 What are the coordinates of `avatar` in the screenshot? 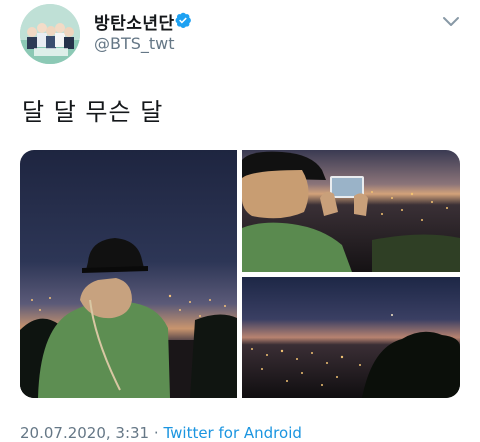 It's located at (50, 34).